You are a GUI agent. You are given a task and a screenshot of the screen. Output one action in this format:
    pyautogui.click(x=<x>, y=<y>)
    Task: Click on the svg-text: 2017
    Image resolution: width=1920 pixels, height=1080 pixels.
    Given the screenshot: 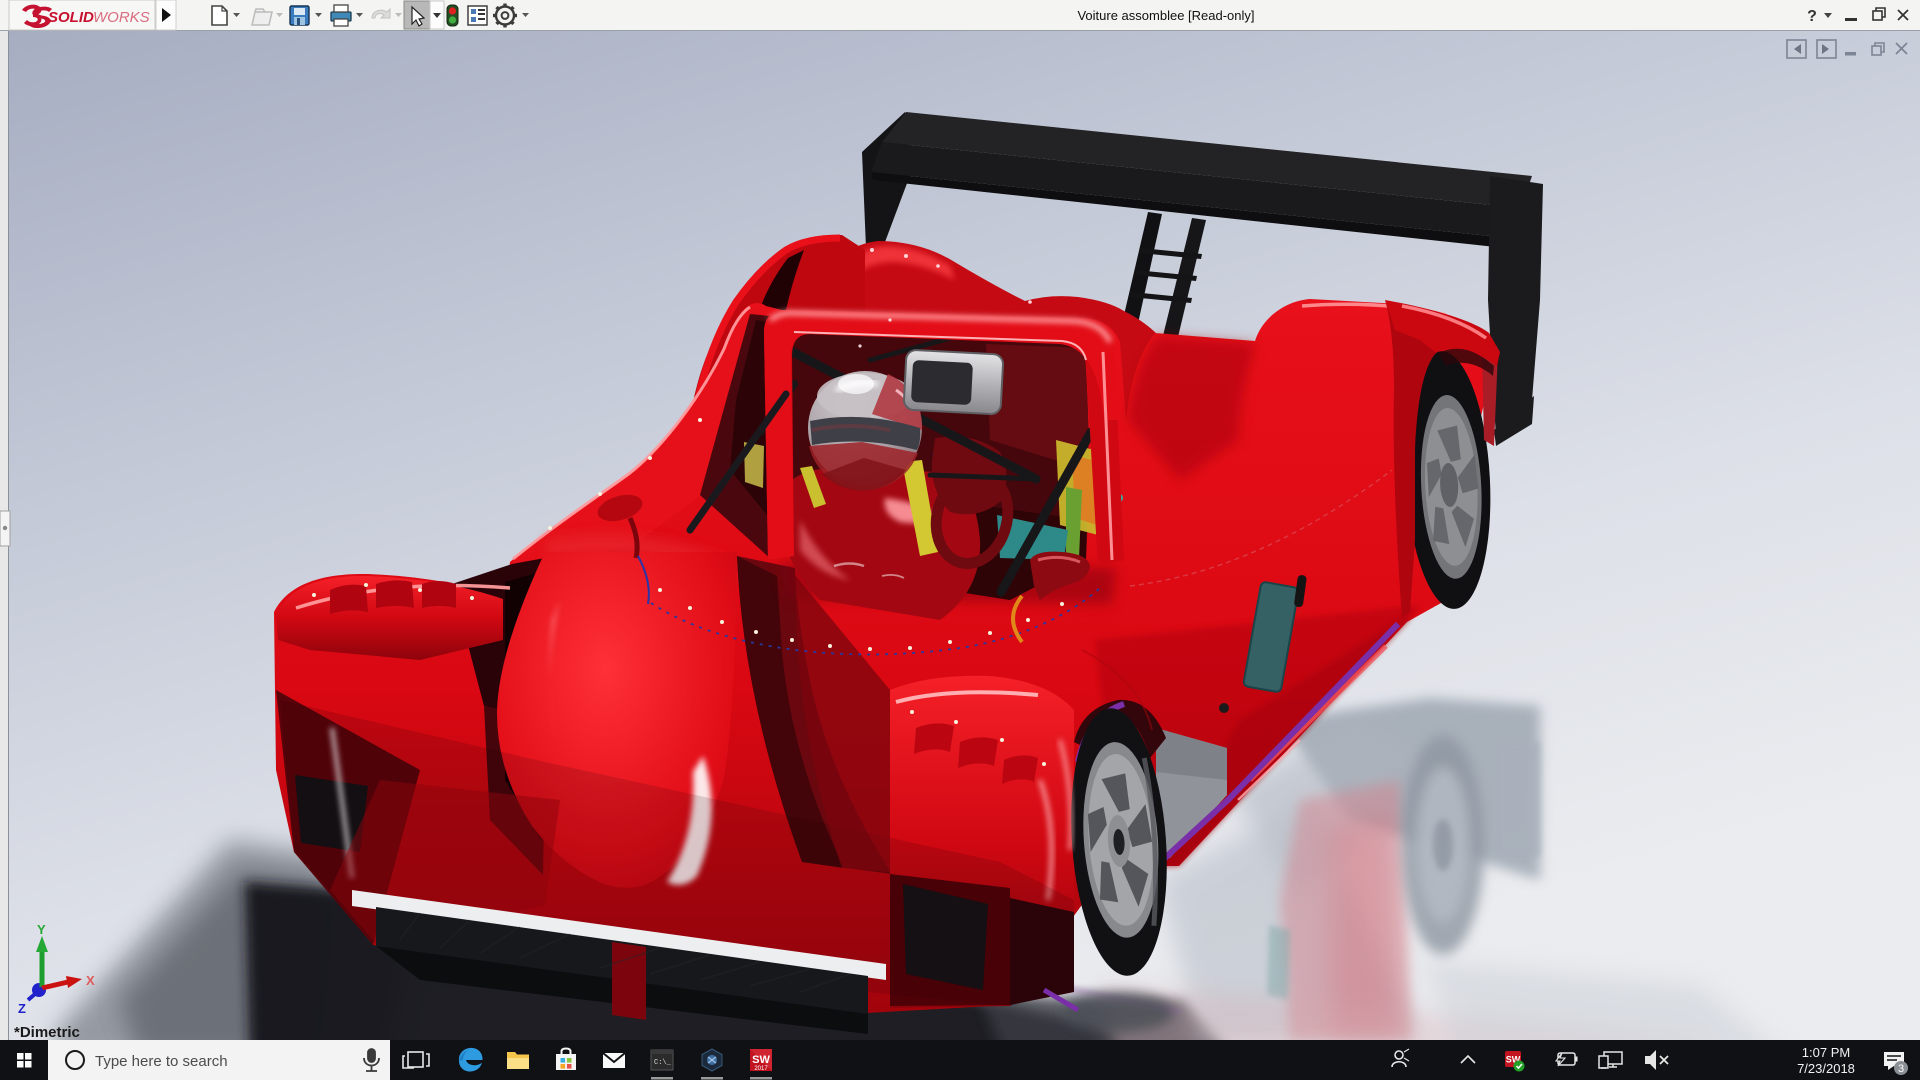 What is the action you would take?
    pyautogui.click(x=761, y=1069)
    